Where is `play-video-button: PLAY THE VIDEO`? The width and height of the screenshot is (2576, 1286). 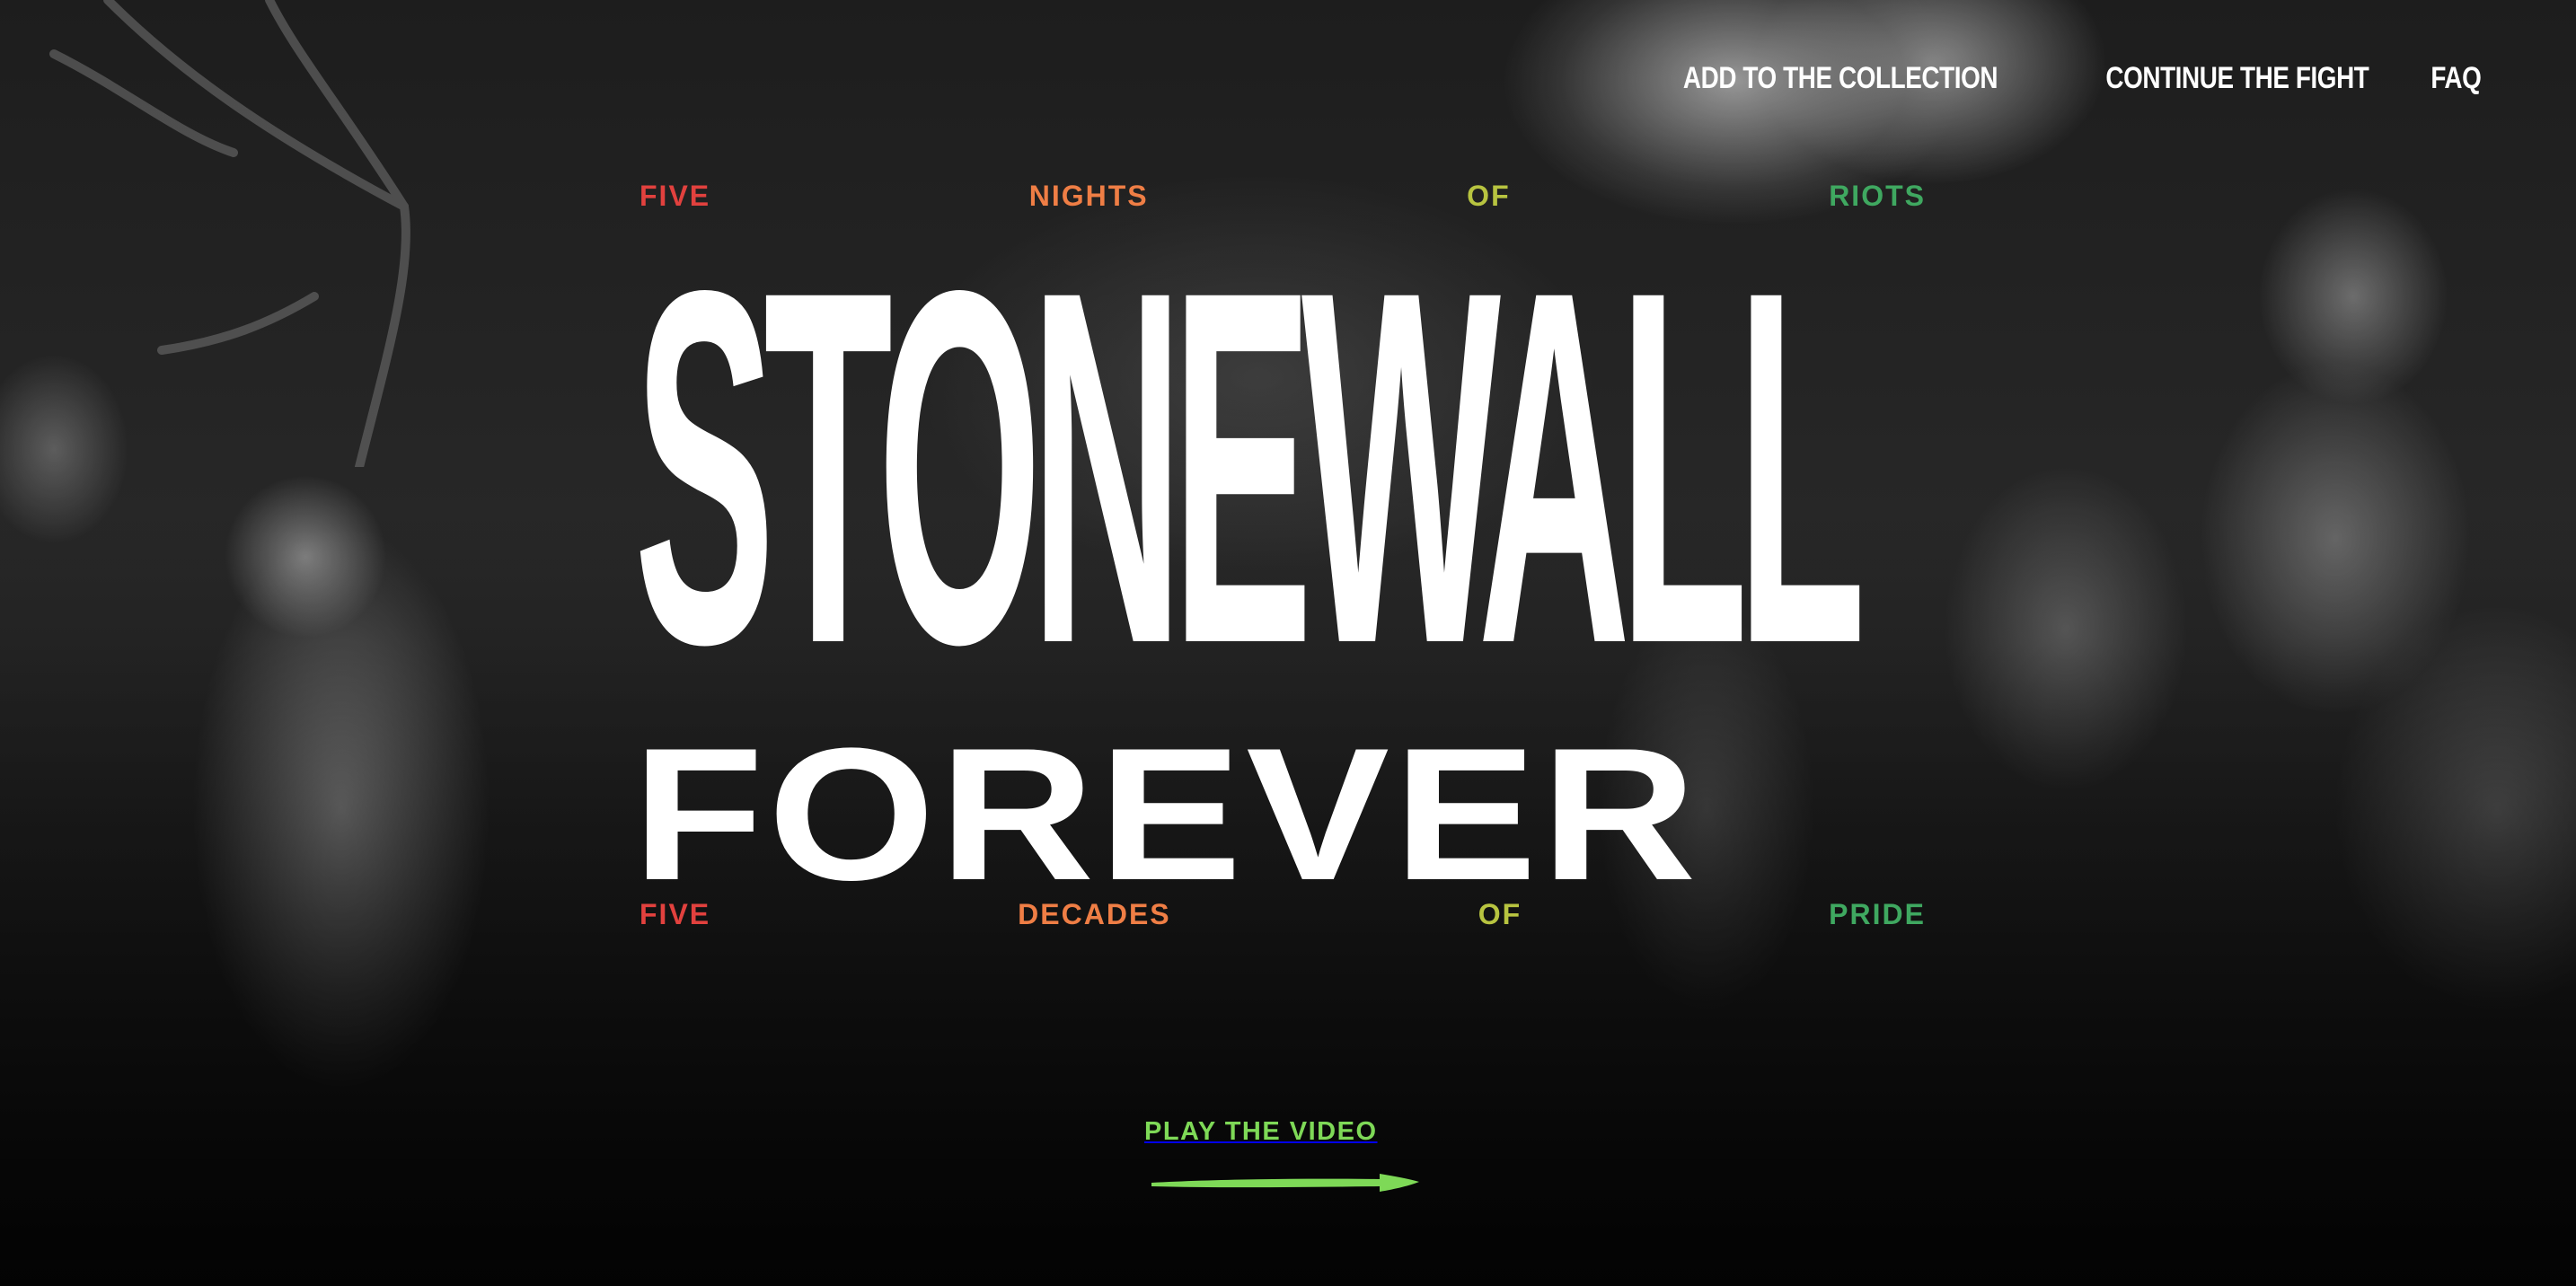
play-video-button: PLAY THE VIDEO is located at coordinates (1283, 1158).